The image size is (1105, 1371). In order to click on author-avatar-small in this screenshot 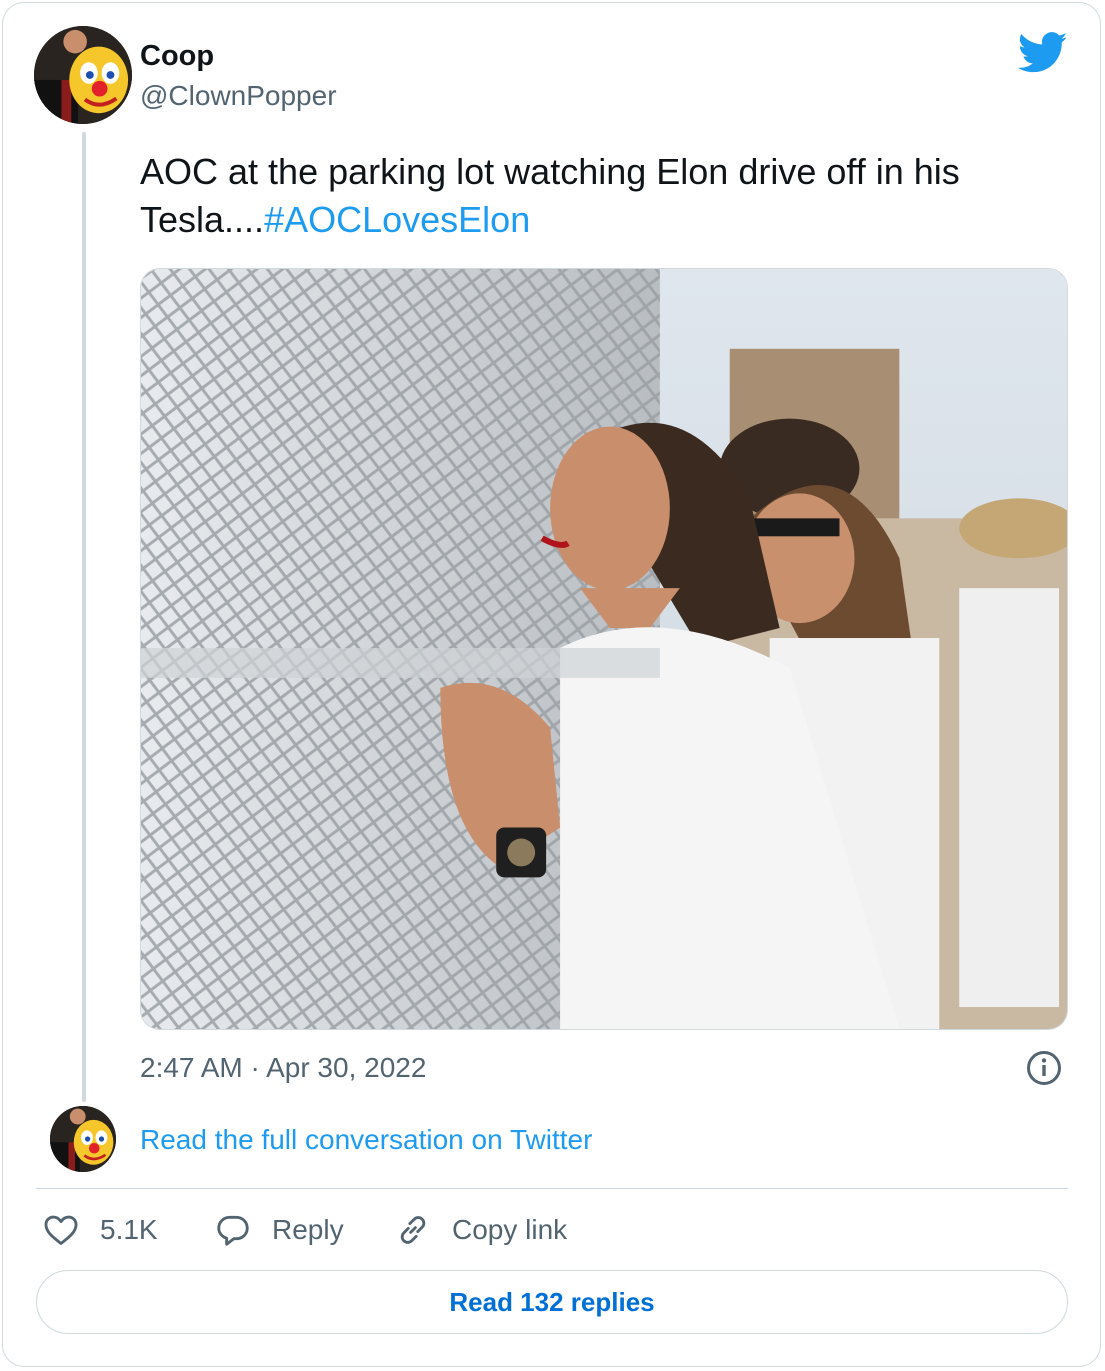, I will do `click(83, 1139)`.